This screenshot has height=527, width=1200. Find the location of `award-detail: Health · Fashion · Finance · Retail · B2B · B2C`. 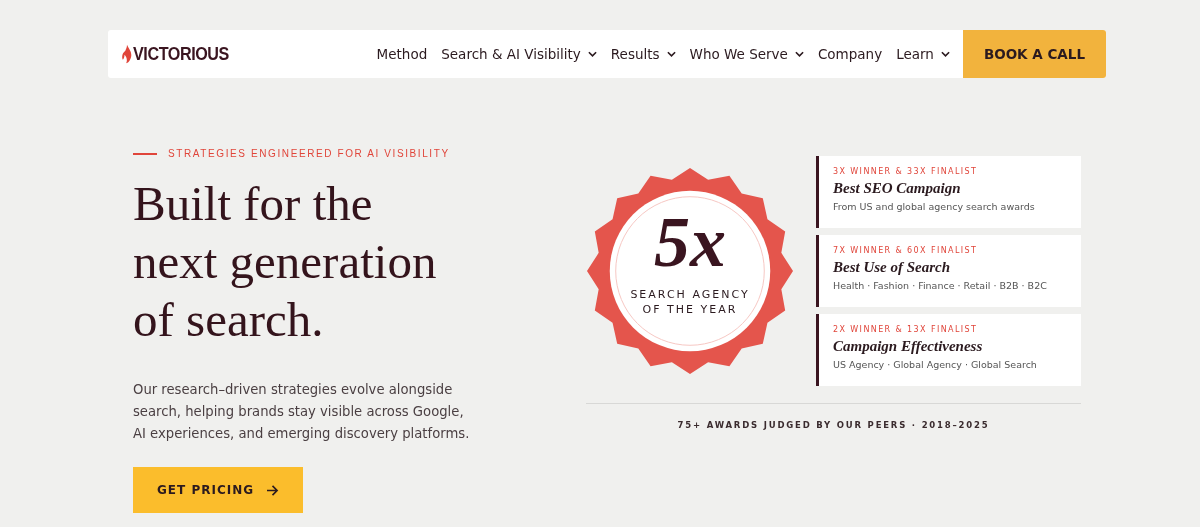

award-detail: Health · Fashion · Finance · Retail · B2B · B2C is located at coordinates (940, 285).